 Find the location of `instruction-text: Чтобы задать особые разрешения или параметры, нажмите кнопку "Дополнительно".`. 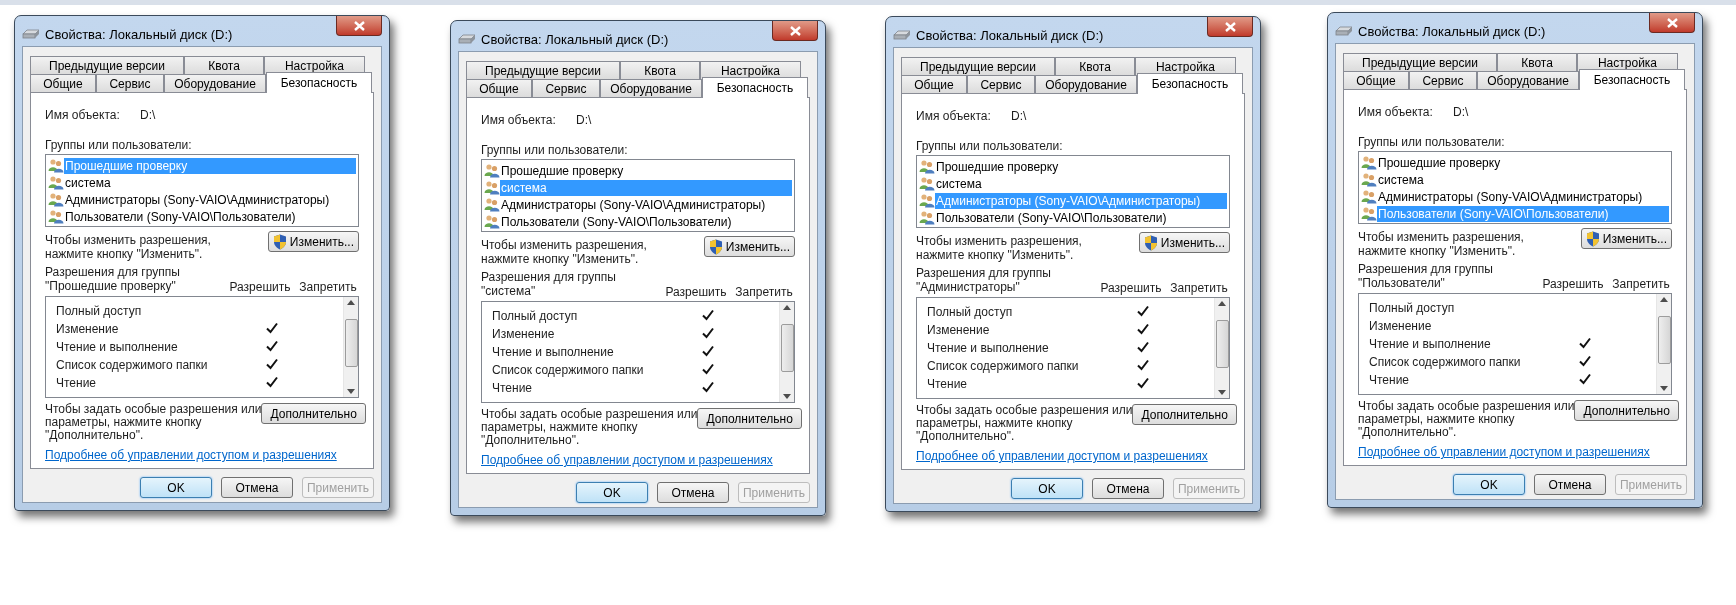

instruction-text: Чтобы задать особые разрешения или параметры, нажмите кнопку "Дополнительно". is located at coordinates (1024, 423).